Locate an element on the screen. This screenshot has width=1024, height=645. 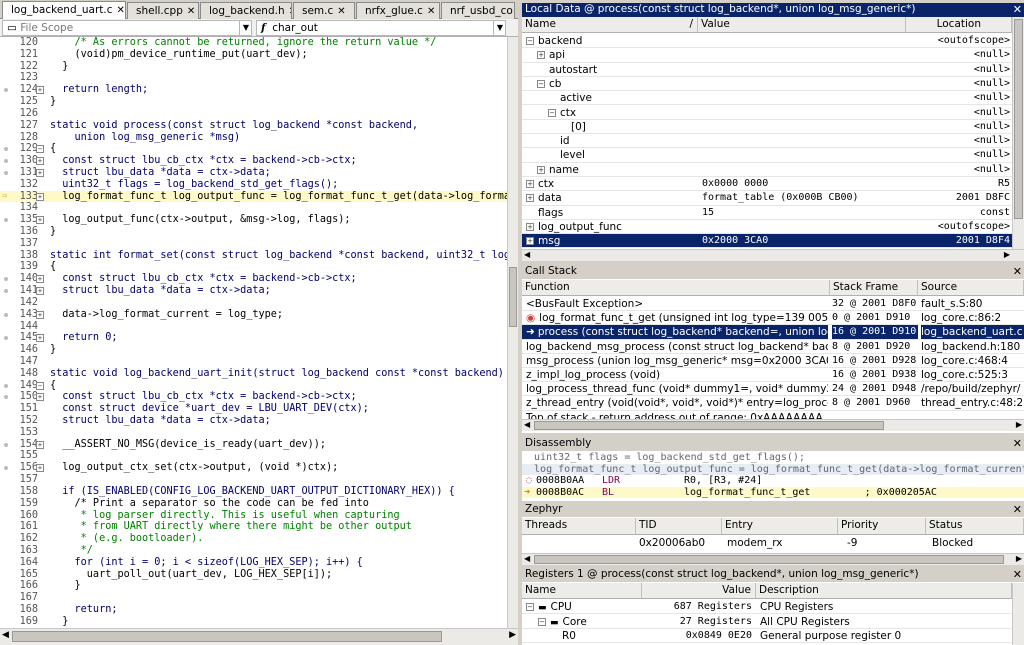
locals-horizontal-scrollbar: ◀ ▶ is located at coordinates (773, 255).